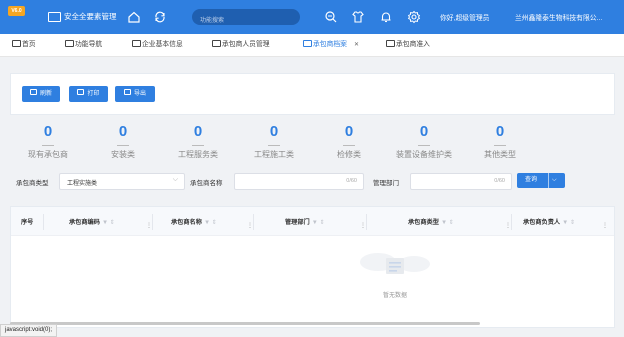 The height and width of the screenshot is (337, 624). I want to click on column-menu-icon: ⋮, so click(605, 225).